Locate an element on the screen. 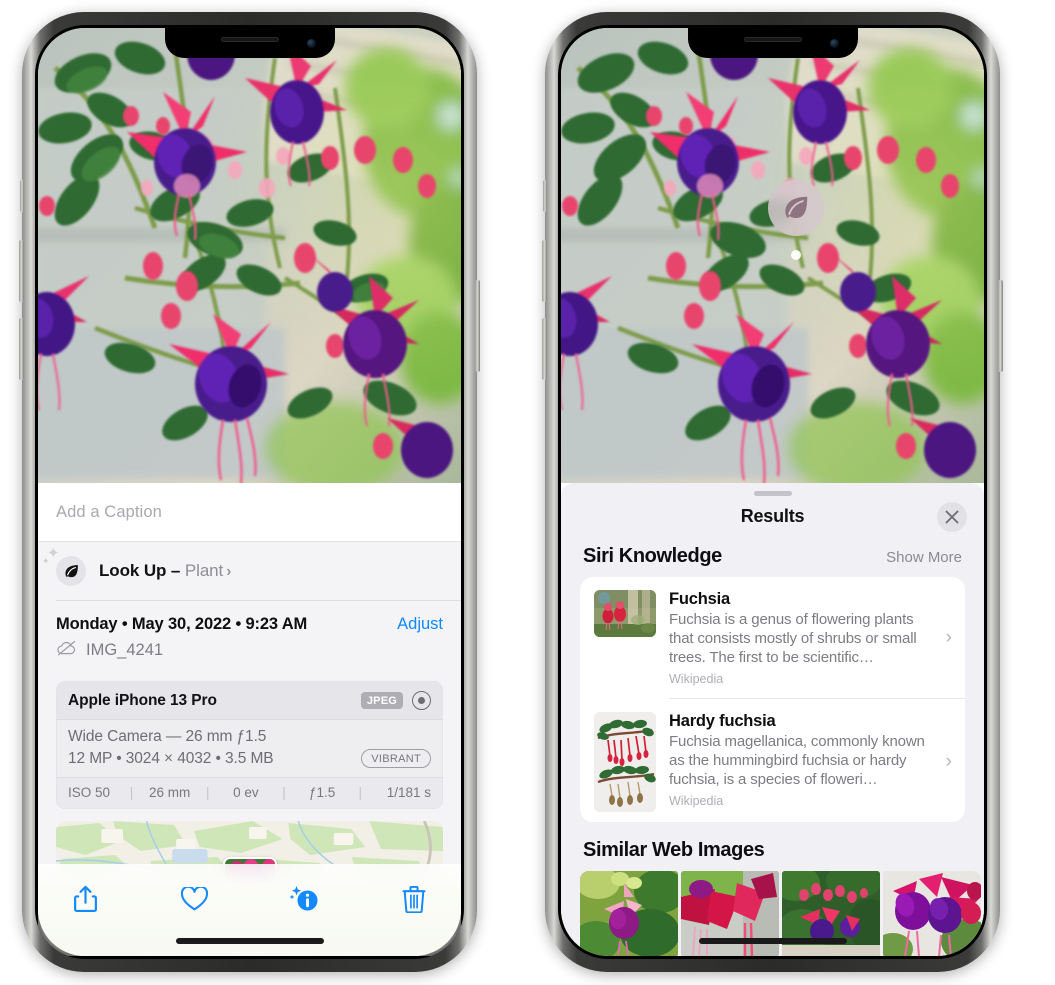 This screenshot has height=985, width=1055. siri-knowledge-title: Siri Knowledge is located at coordinates (652, 555).